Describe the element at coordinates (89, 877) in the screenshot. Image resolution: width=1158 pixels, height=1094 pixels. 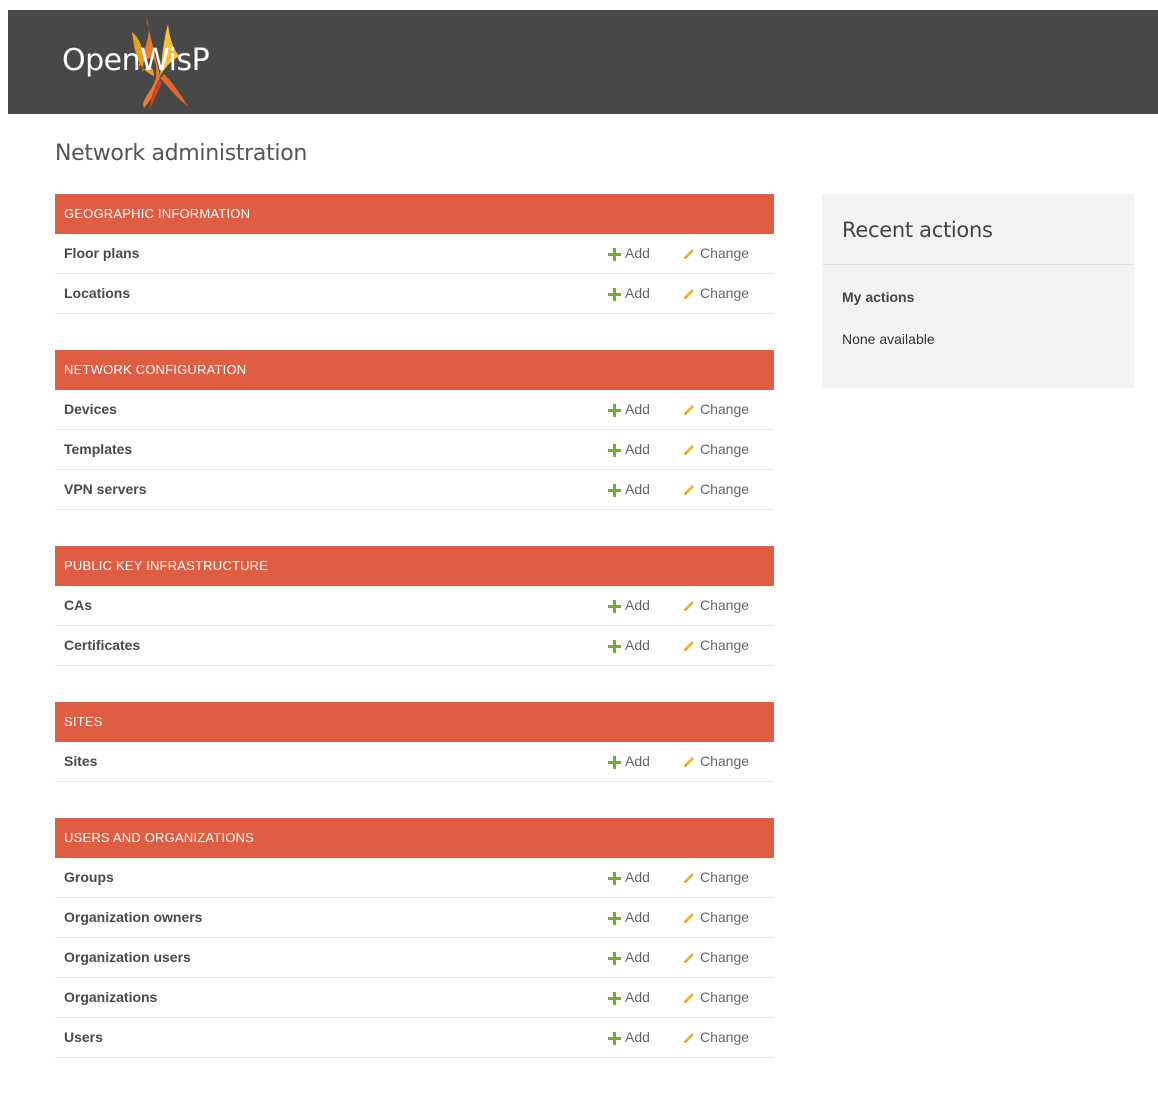
I see `model-link: Groups` at that location.